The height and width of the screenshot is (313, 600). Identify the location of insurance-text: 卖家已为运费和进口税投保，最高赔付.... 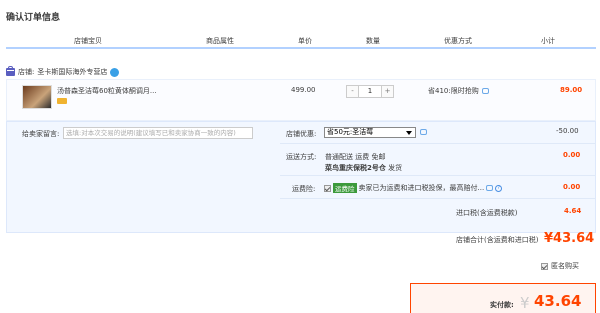
(421, 188).